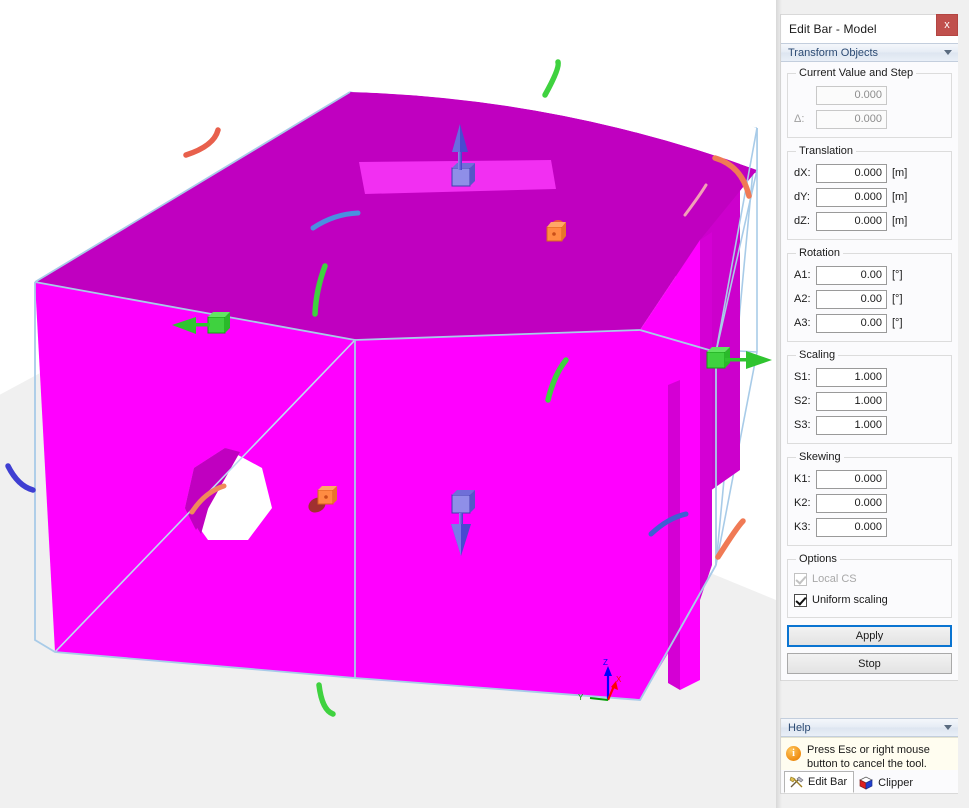 The width and height of the screenshot is (969, 808). Describe the element at coordinates (826, 151) in the screenshot. I see `group-translation-legend: Translation` at that location.